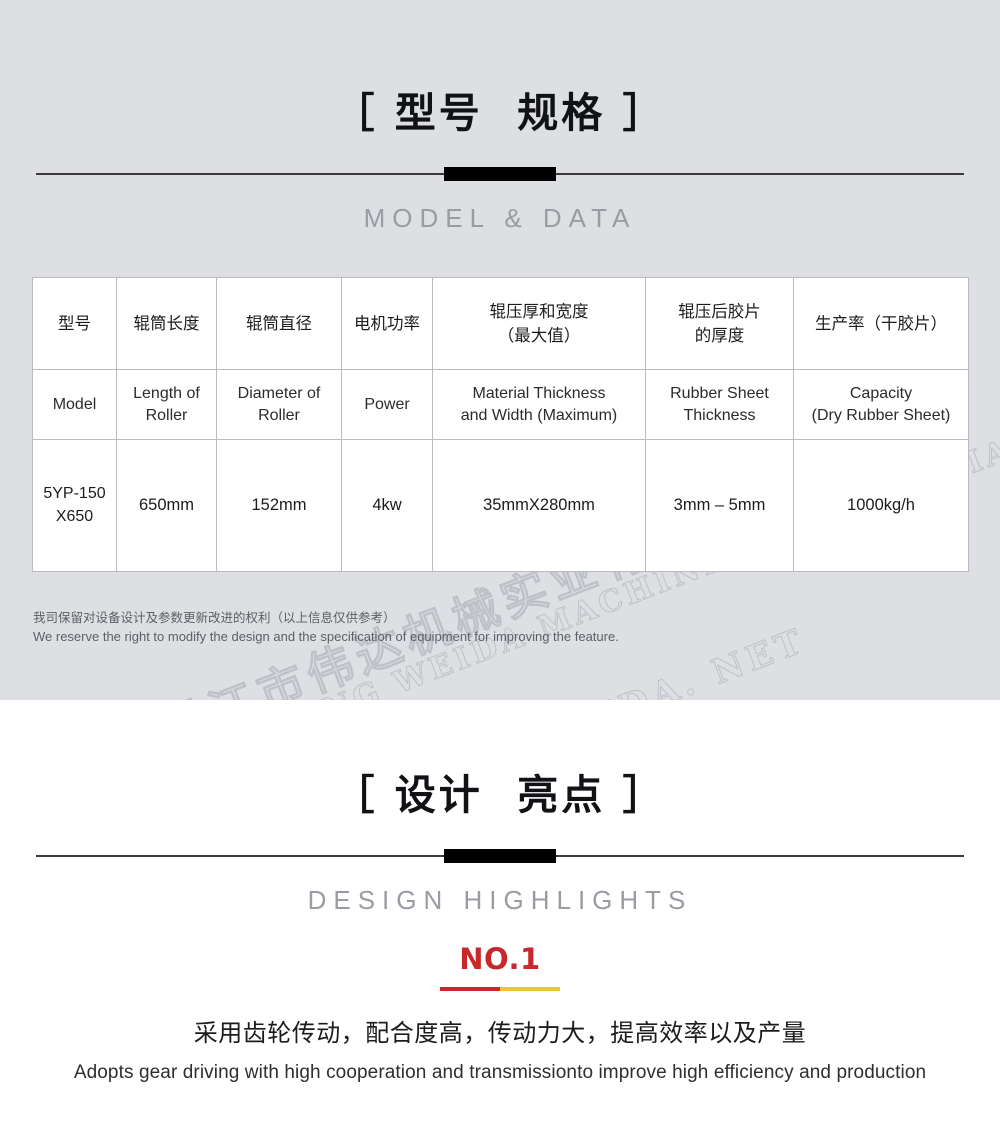 The image size is (1000, 1122). I want to click on highlight-number: NO.1, so click(500, 959).